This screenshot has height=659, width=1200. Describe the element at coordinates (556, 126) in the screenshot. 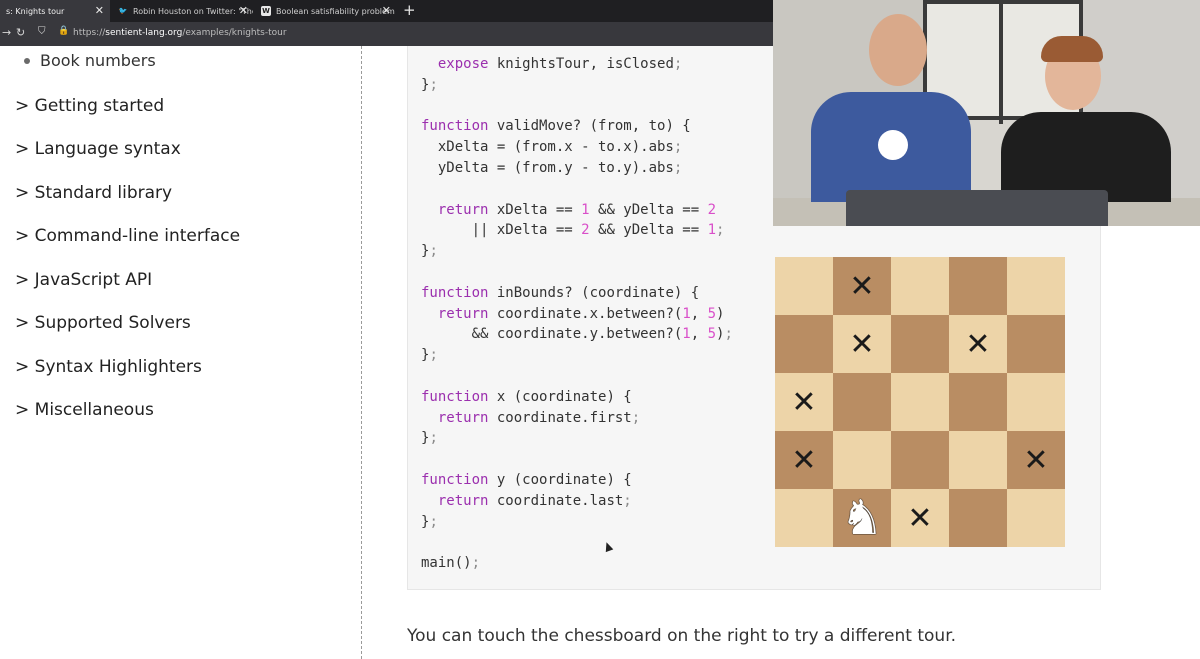

I see `code-line: function validMove? (from, to) {` at that location.